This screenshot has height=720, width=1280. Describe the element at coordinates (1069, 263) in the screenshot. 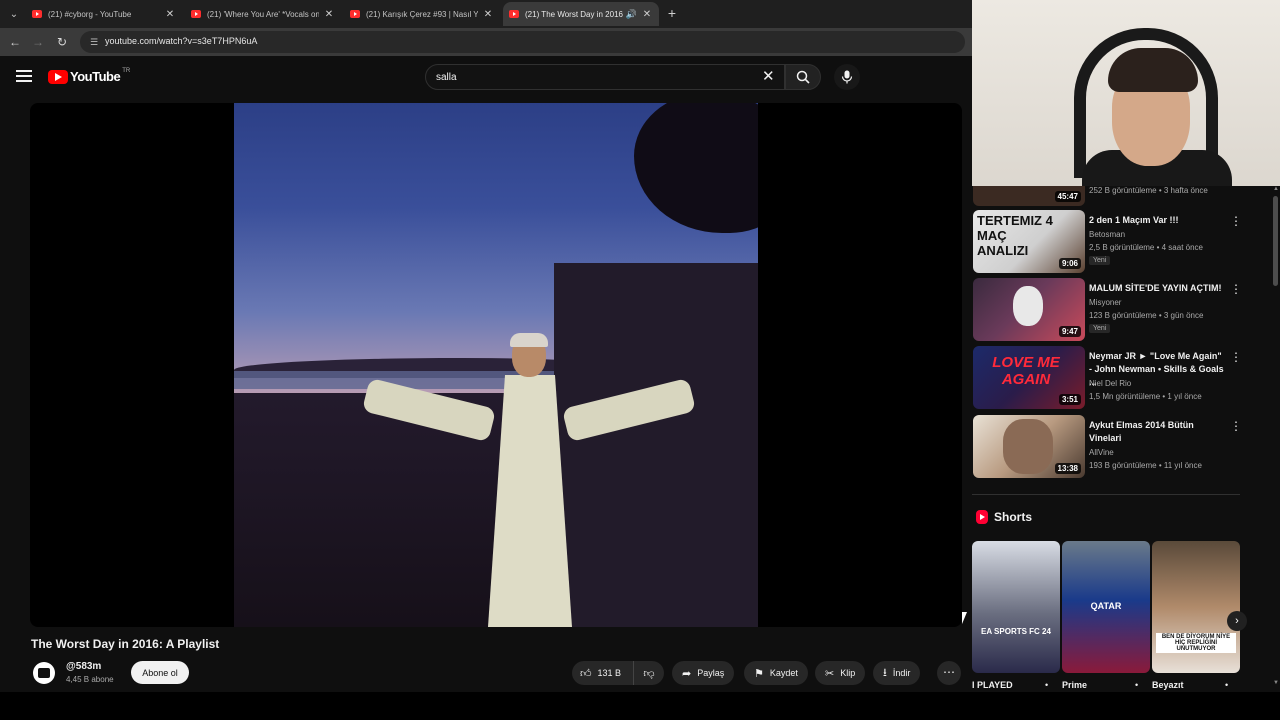

I see `video-duration: 9:06` at that location.